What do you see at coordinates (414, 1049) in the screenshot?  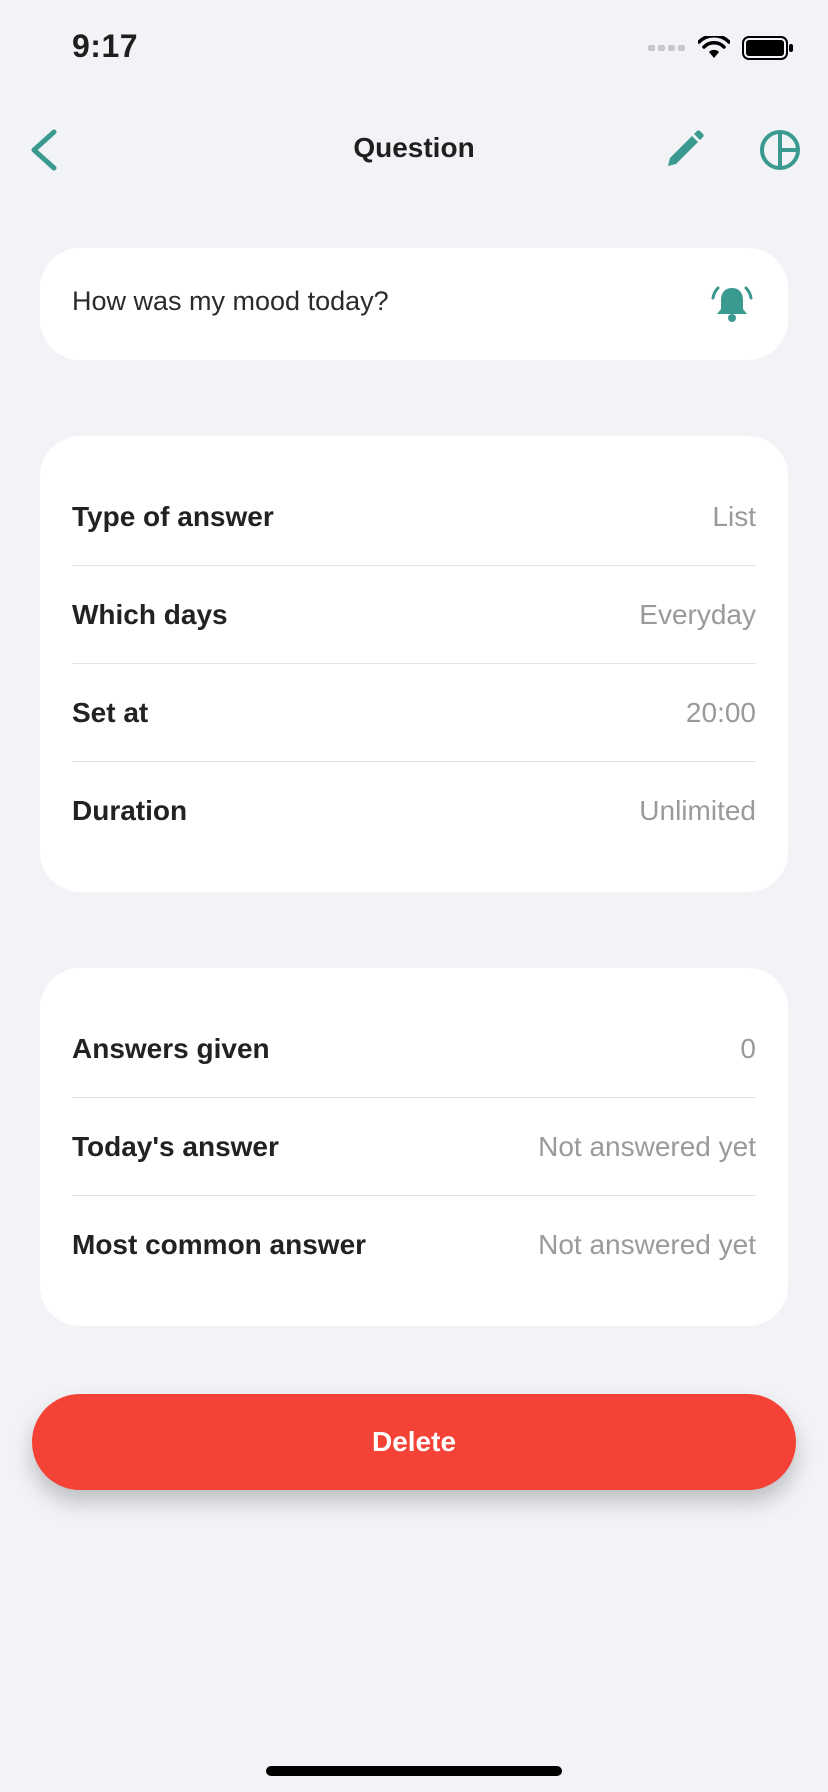 I see `stat-row-answers-given: Answers given 0` at bounding box center [414, 1049].